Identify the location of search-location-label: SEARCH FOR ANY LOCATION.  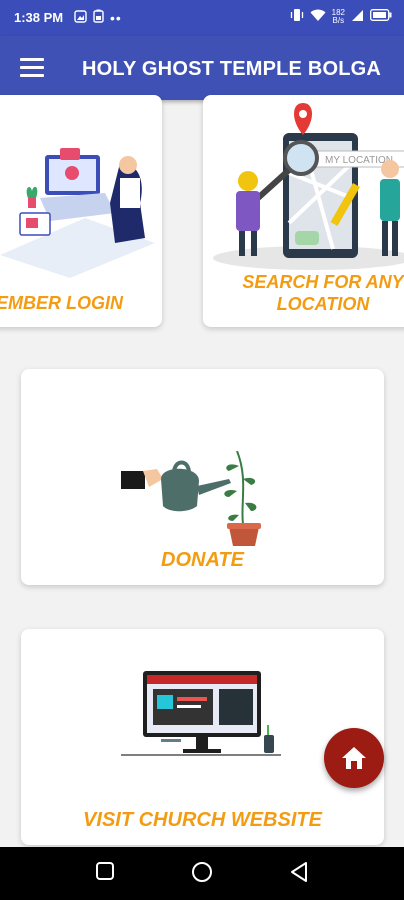
(303, 293).